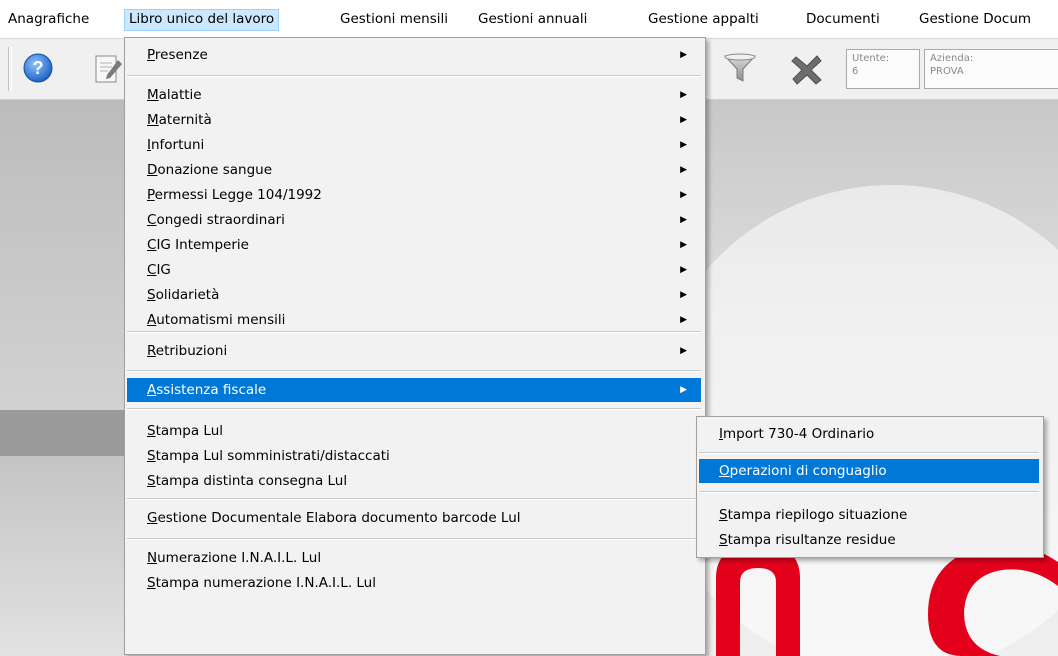 The height and width of the screenshot is (656, 1058). I want to click on menu-item-label: perazioni di conguaglio, so click(808, 471).